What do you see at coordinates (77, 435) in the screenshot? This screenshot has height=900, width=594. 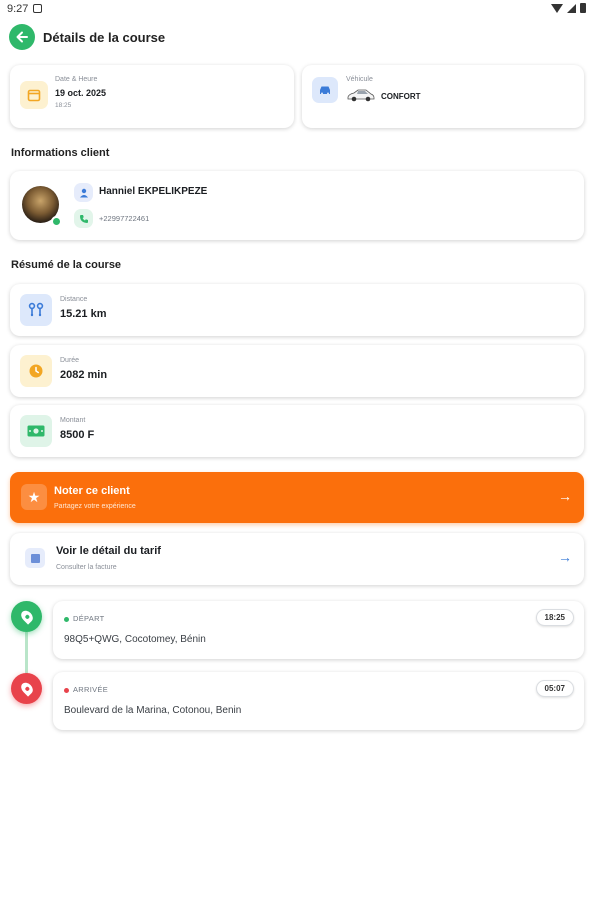 I see `amount-value: 8500 F` at bounding box center [77, 435].